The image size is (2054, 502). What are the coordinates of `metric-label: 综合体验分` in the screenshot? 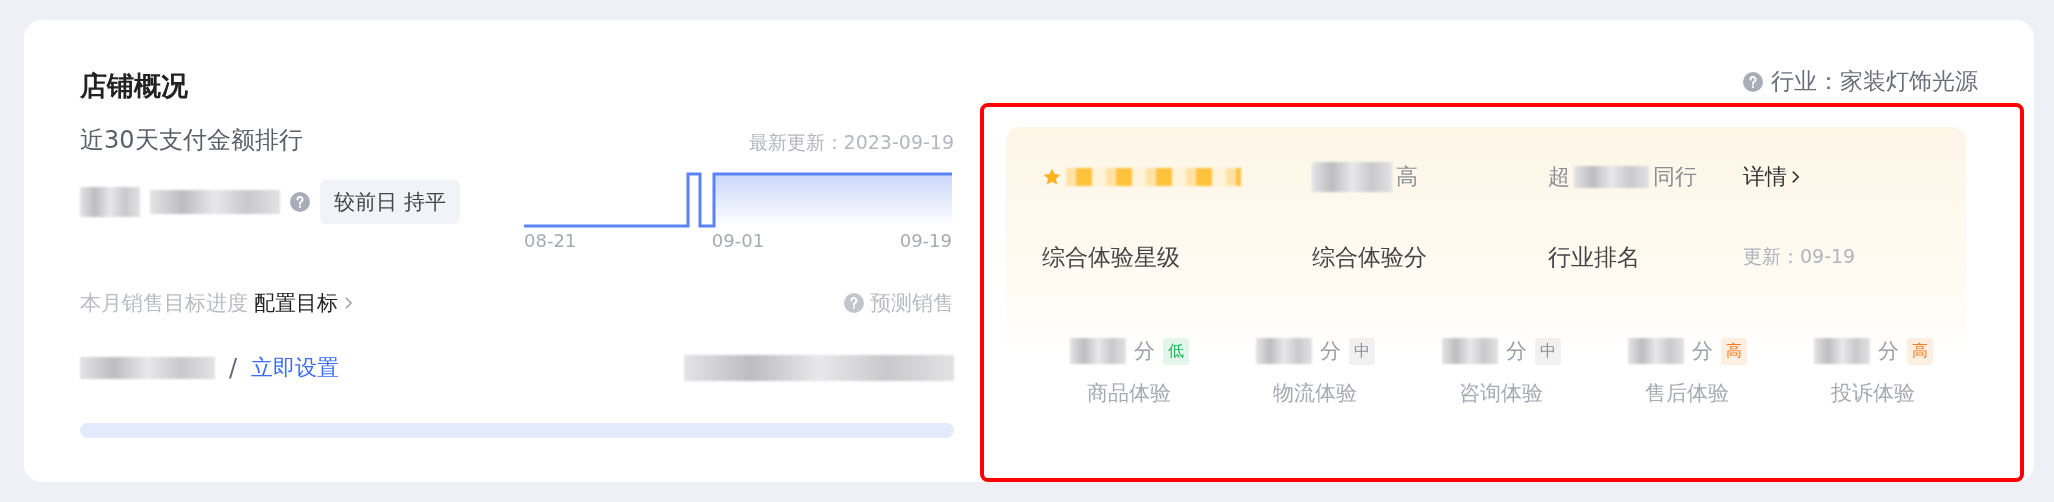 It's located at (1370, 257).